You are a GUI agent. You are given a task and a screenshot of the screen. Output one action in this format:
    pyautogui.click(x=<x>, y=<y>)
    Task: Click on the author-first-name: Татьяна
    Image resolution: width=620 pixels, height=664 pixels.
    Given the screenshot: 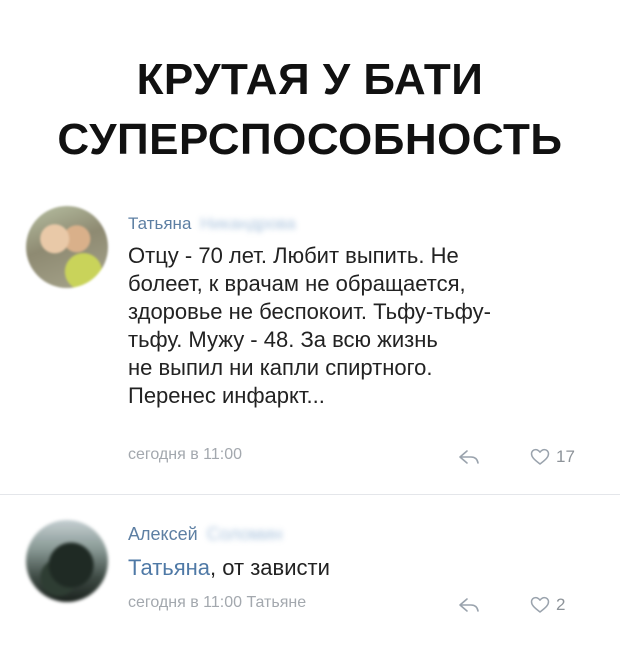 What is the action you would take?
    pyautogui.click(x=159, y=223)
    